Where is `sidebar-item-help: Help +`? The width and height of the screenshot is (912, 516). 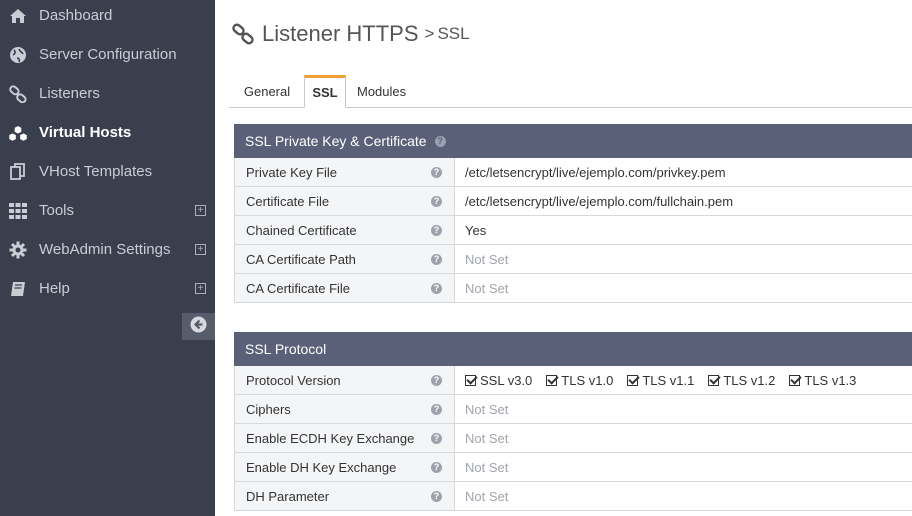 sidebar-item-help: Help + is located at coordinates (107, 288).